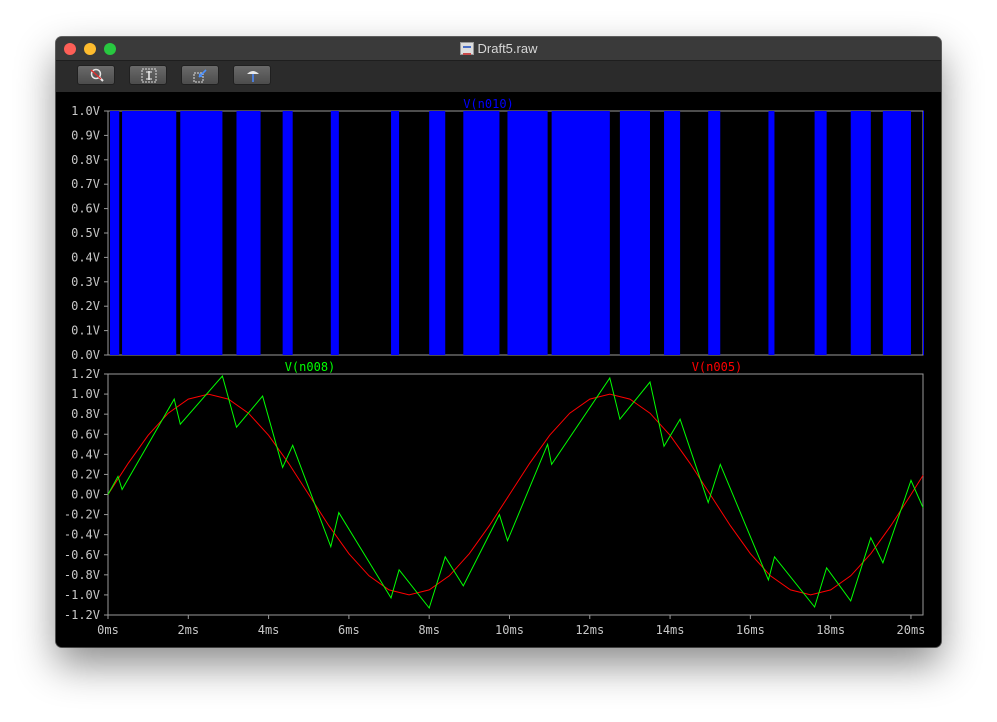 This screenshot has height=722, width=997. I want to click on x-tick-label: 18ms, so click(830, 630).